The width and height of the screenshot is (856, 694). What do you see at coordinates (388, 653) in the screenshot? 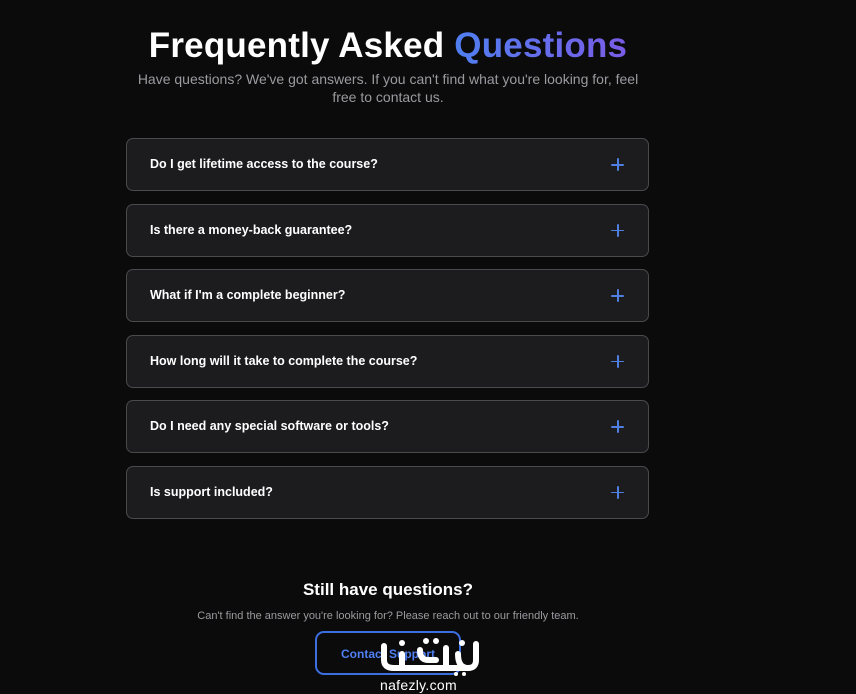
I see `contact-support-button: Contact Support` at bounding box center [388, 653].